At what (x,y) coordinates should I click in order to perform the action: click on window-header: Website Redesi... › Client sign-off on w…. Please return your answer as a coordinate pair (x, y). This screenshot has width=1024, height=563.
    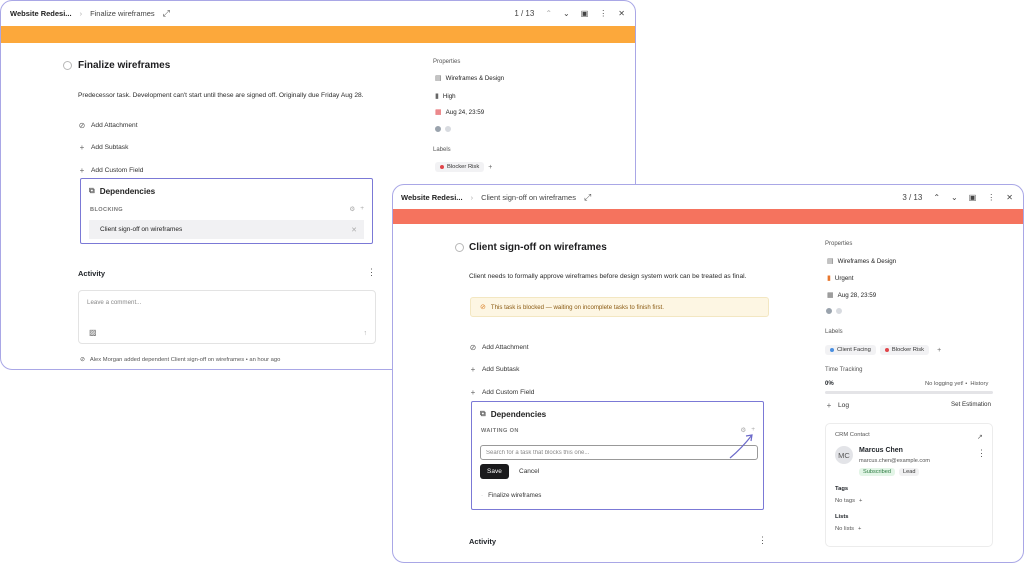
    Looking at the image, I should click on (708, 197).